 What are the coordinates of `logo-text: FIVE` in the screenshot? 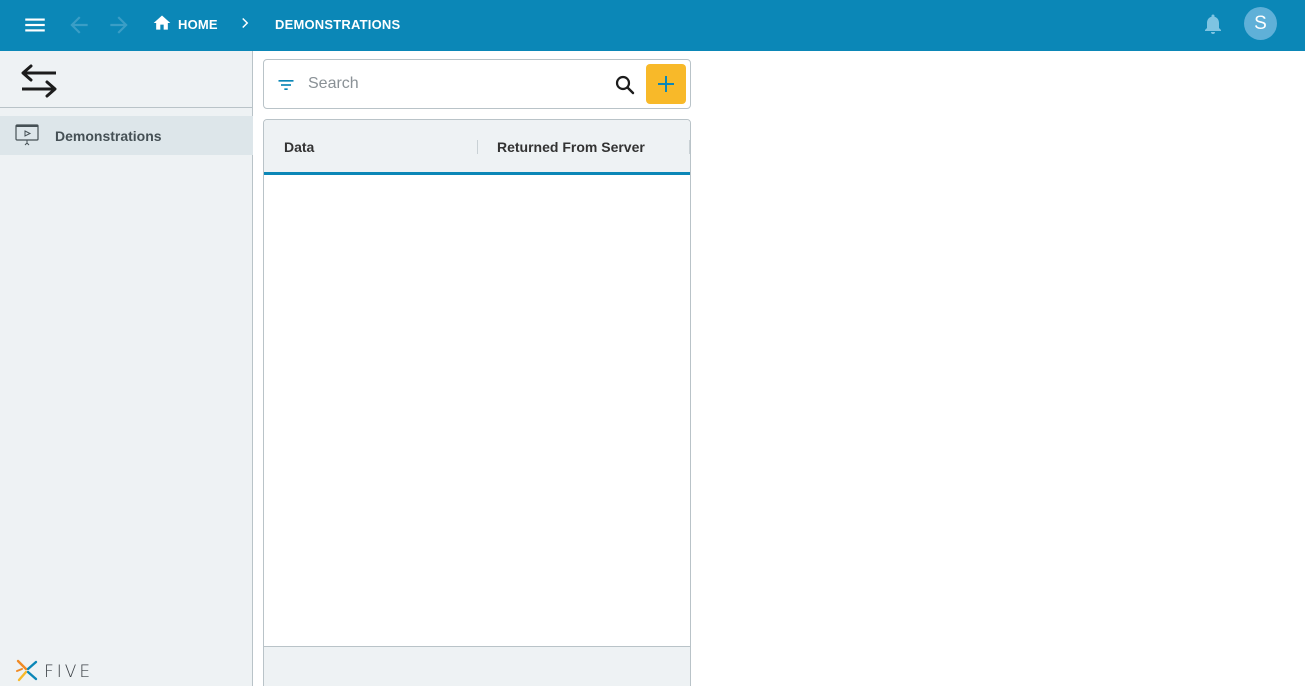 It's located at (69, 672).